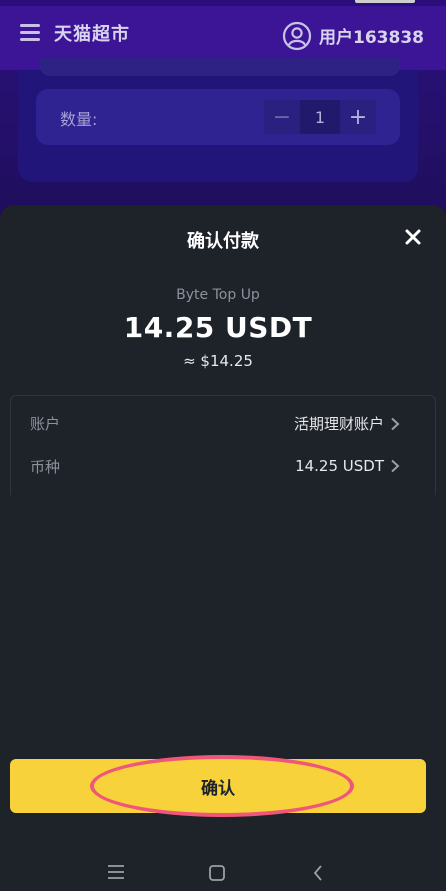  What do you see at coordinates (220, 67) in the screenshot?
I see `card-remnant` at bounding box center [220, 67].